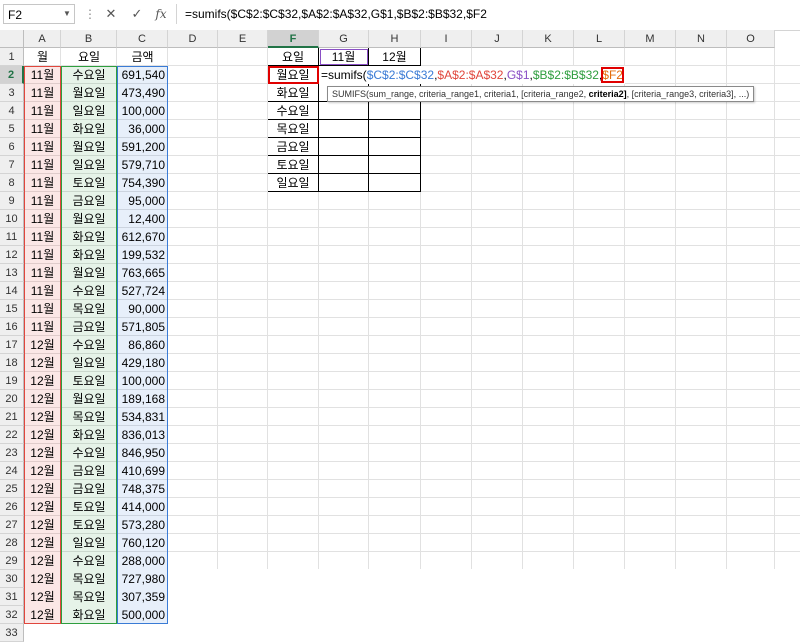 The width and height of the screenshot is (800, 642). Describe the element at coordinates (12, 129) in the screenshot. I see `row-header-5: 5` at that location.